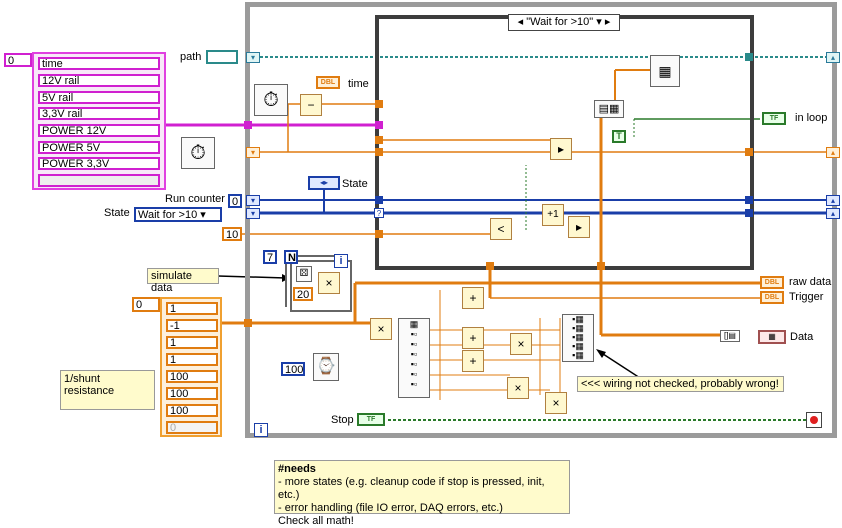 The width and height of the screenshot is (842, 528). I want to click on case-selector-value: "Wait for >10", so click(560, 22).